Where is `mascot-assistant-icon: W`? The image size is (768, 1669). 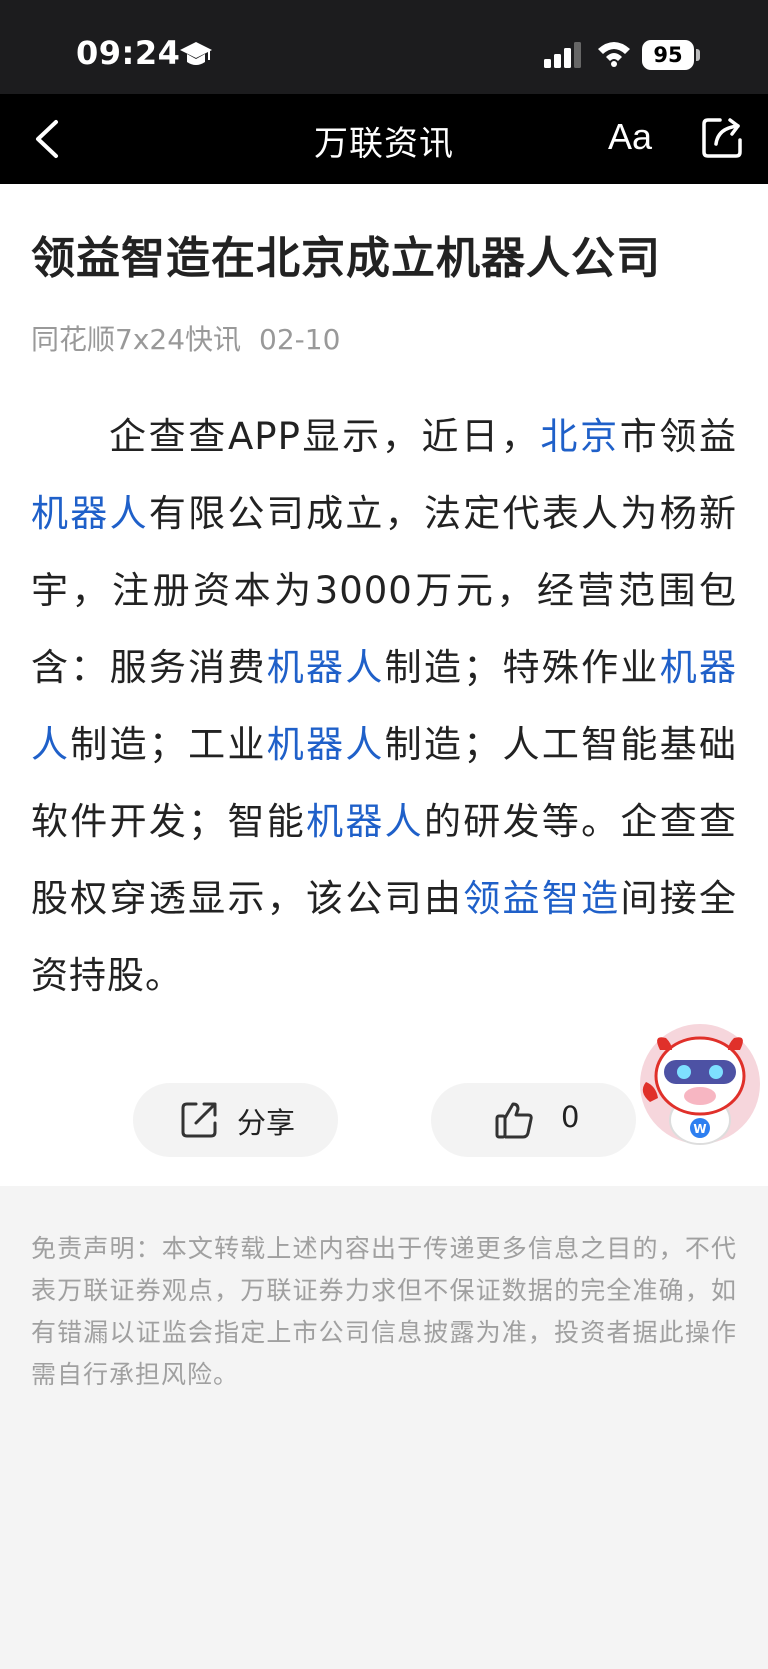 mascot-assistant-icon: W is located at coordinates (697, 1085).